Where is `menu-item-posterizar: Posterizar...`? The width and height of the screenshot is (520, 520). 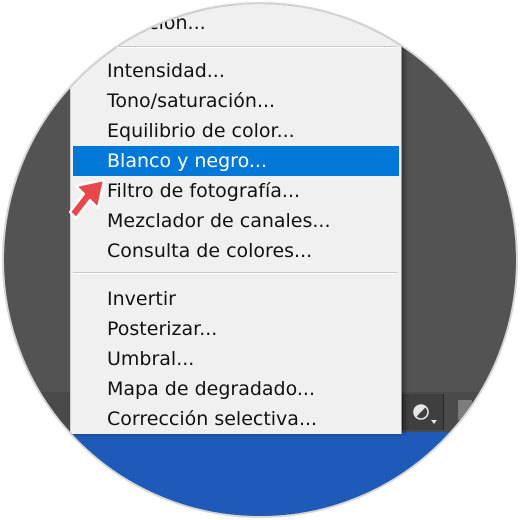 menu-item-posterizar: Posterizar... is located at coordinates (236, 329).